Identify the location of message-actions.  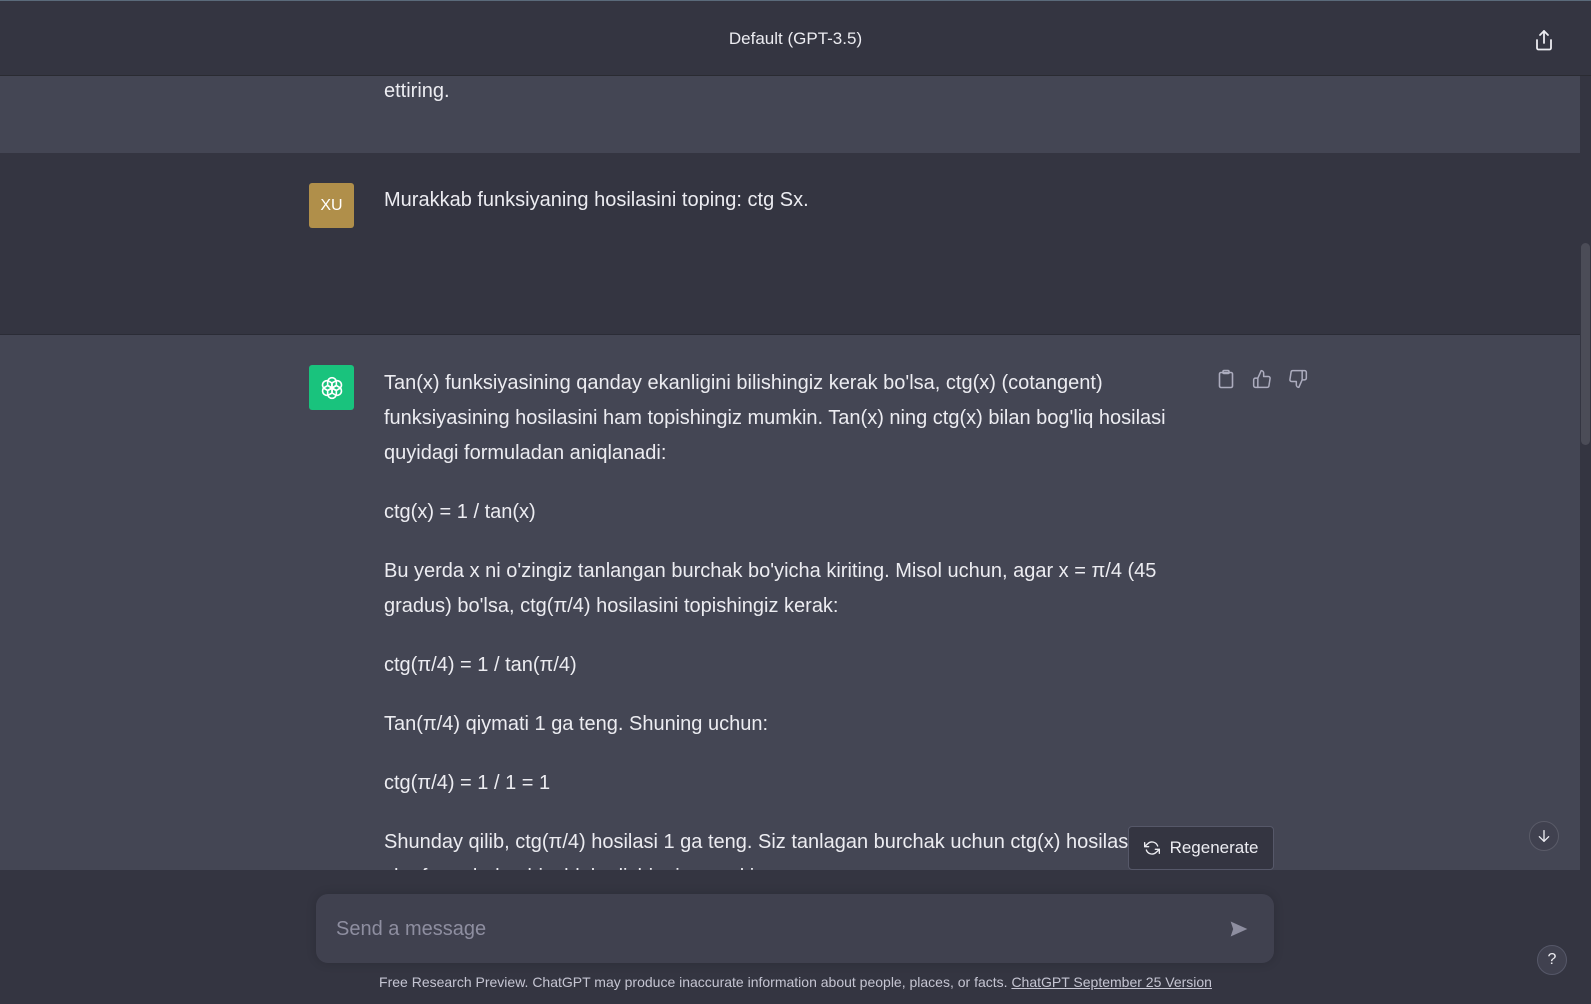
(1262, 379).